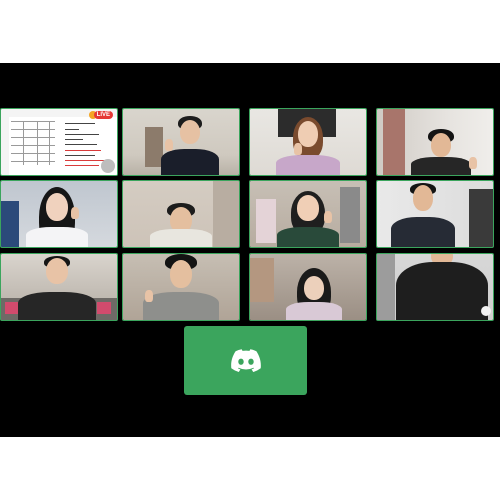 This screenshot has height=500, width=500. I want to click on discord-button, so click(245, 360).